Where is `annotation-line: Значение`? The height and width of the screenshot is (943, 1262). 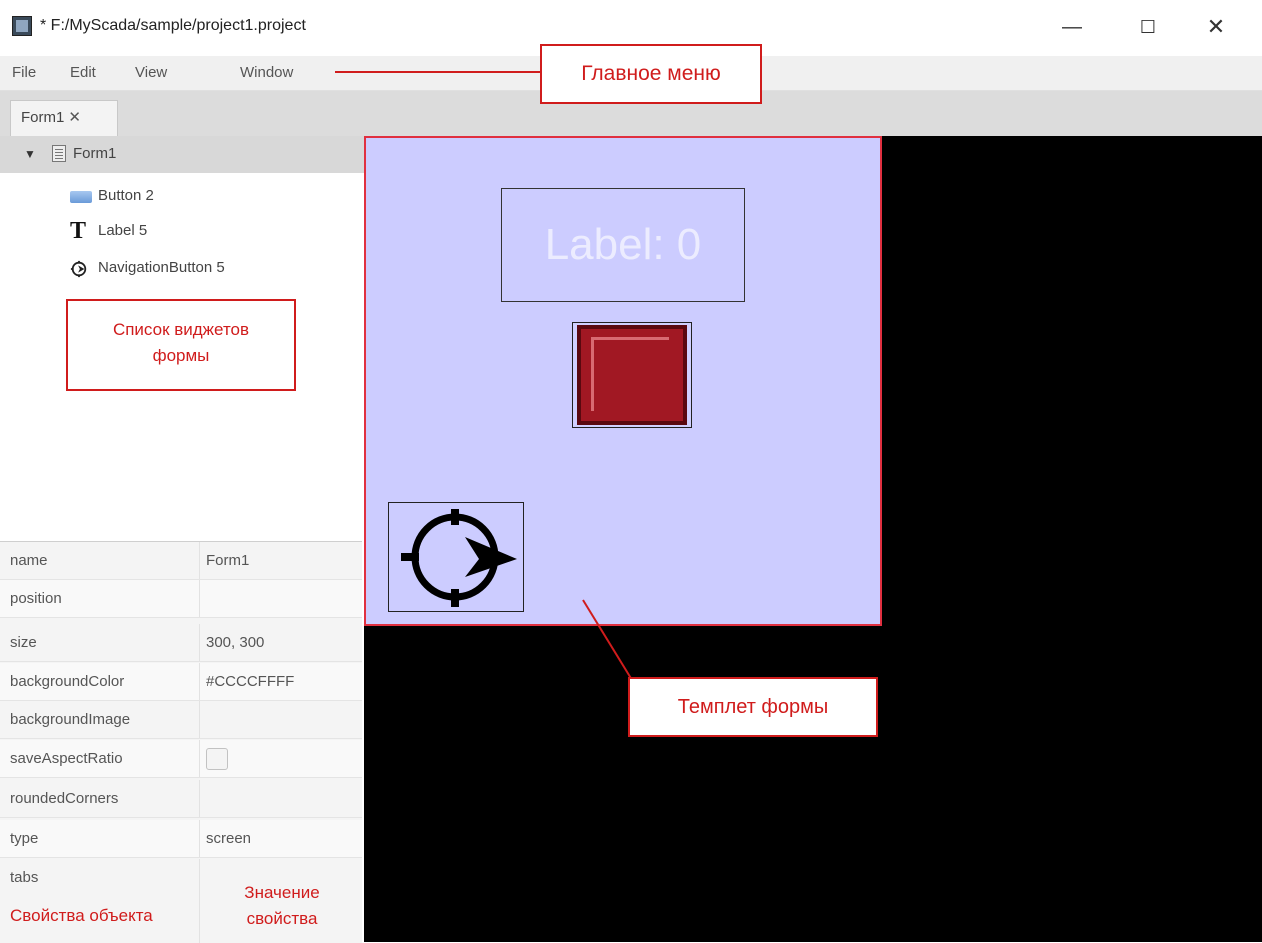
annotation-line: Значение is located at coordinates (282, 892).